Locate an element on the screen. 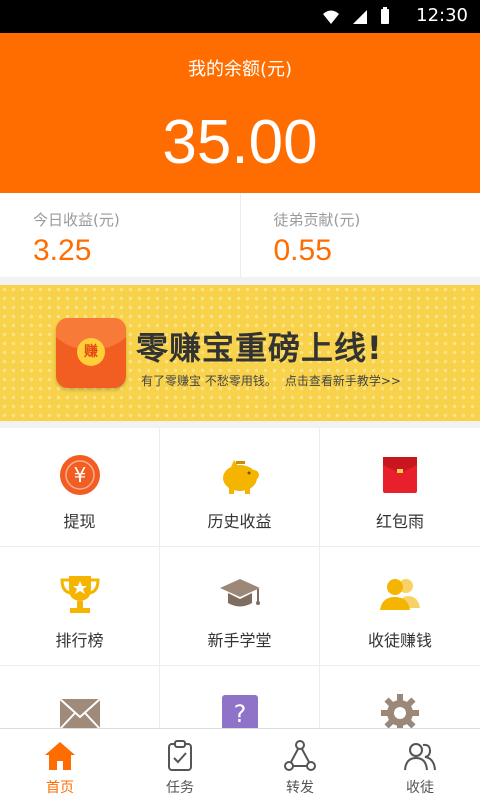 Image resolution: width=480 pixels, height=800 pixels. grid-item-label: 历史收益 is located at coordinates (239, 521).